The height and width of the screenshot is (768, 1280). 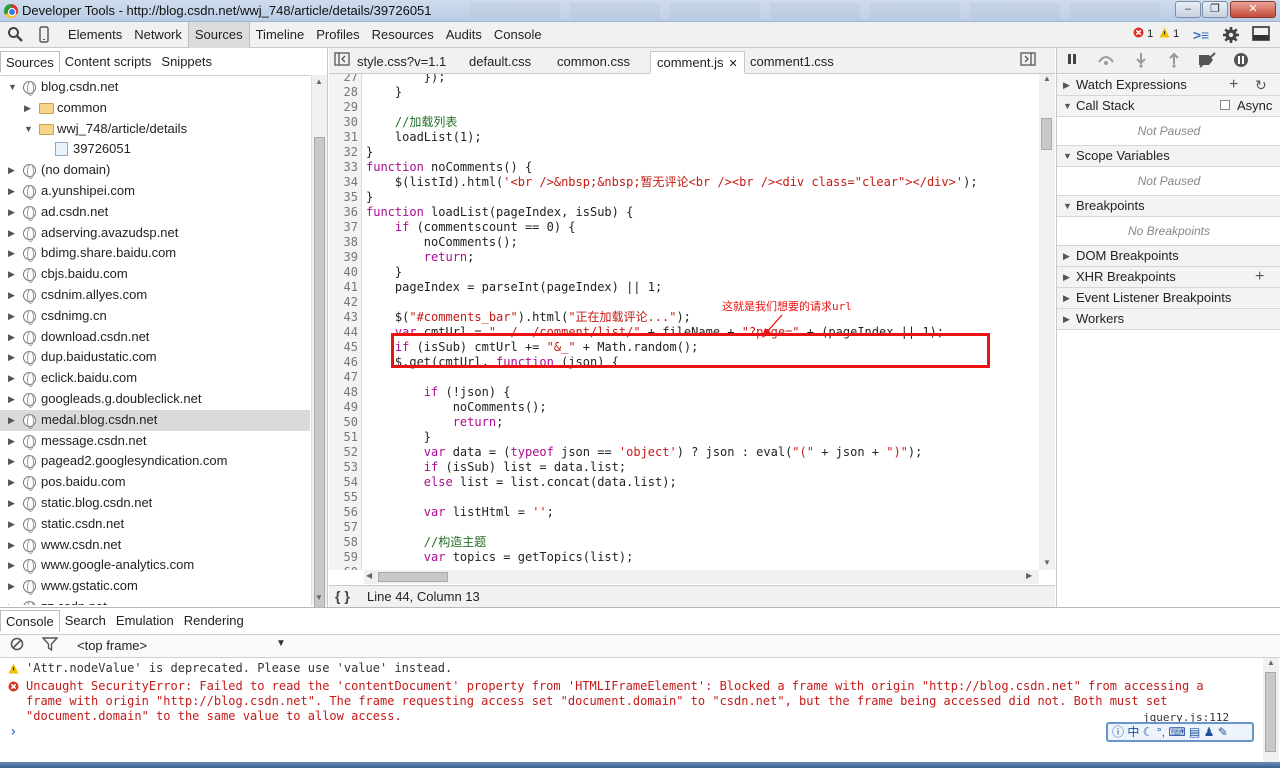 What do you see at coordinates (343, 92) in the screenshot?
I see `line-number: 28` at bounding box center [343, 92].